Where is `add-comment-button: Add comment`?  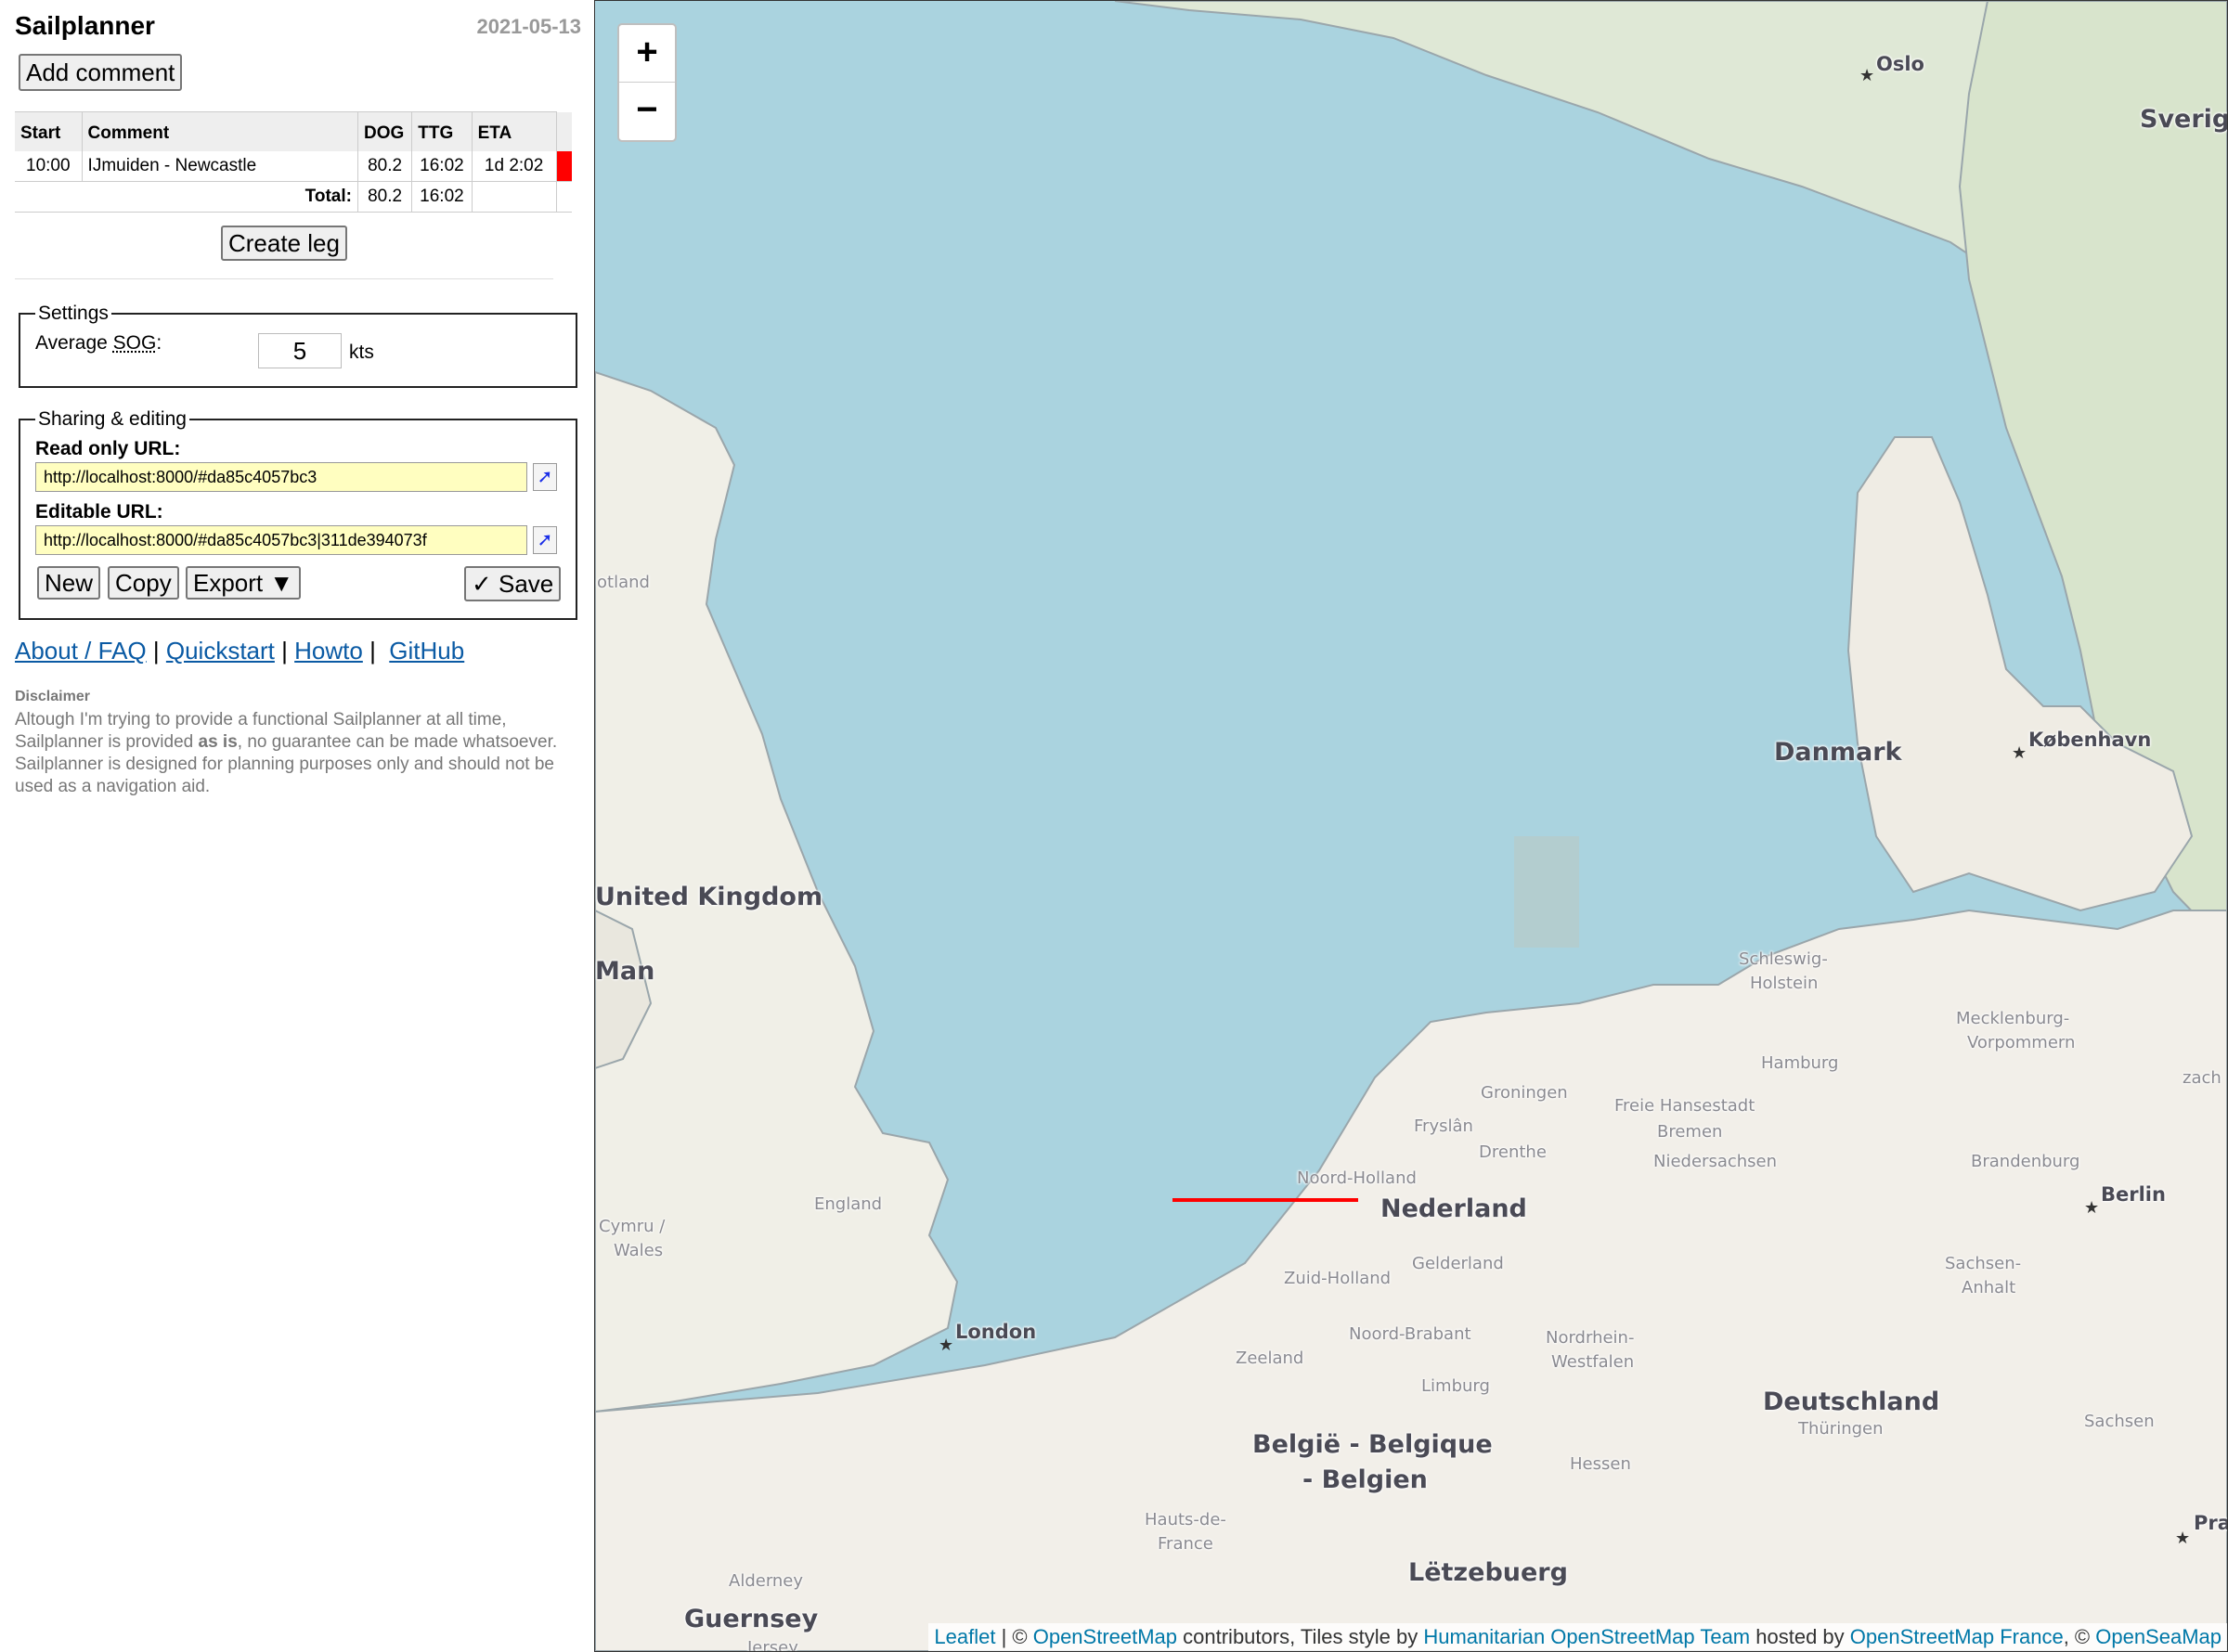
add-comment-button: Add comment is located at coordinates (101, 72).